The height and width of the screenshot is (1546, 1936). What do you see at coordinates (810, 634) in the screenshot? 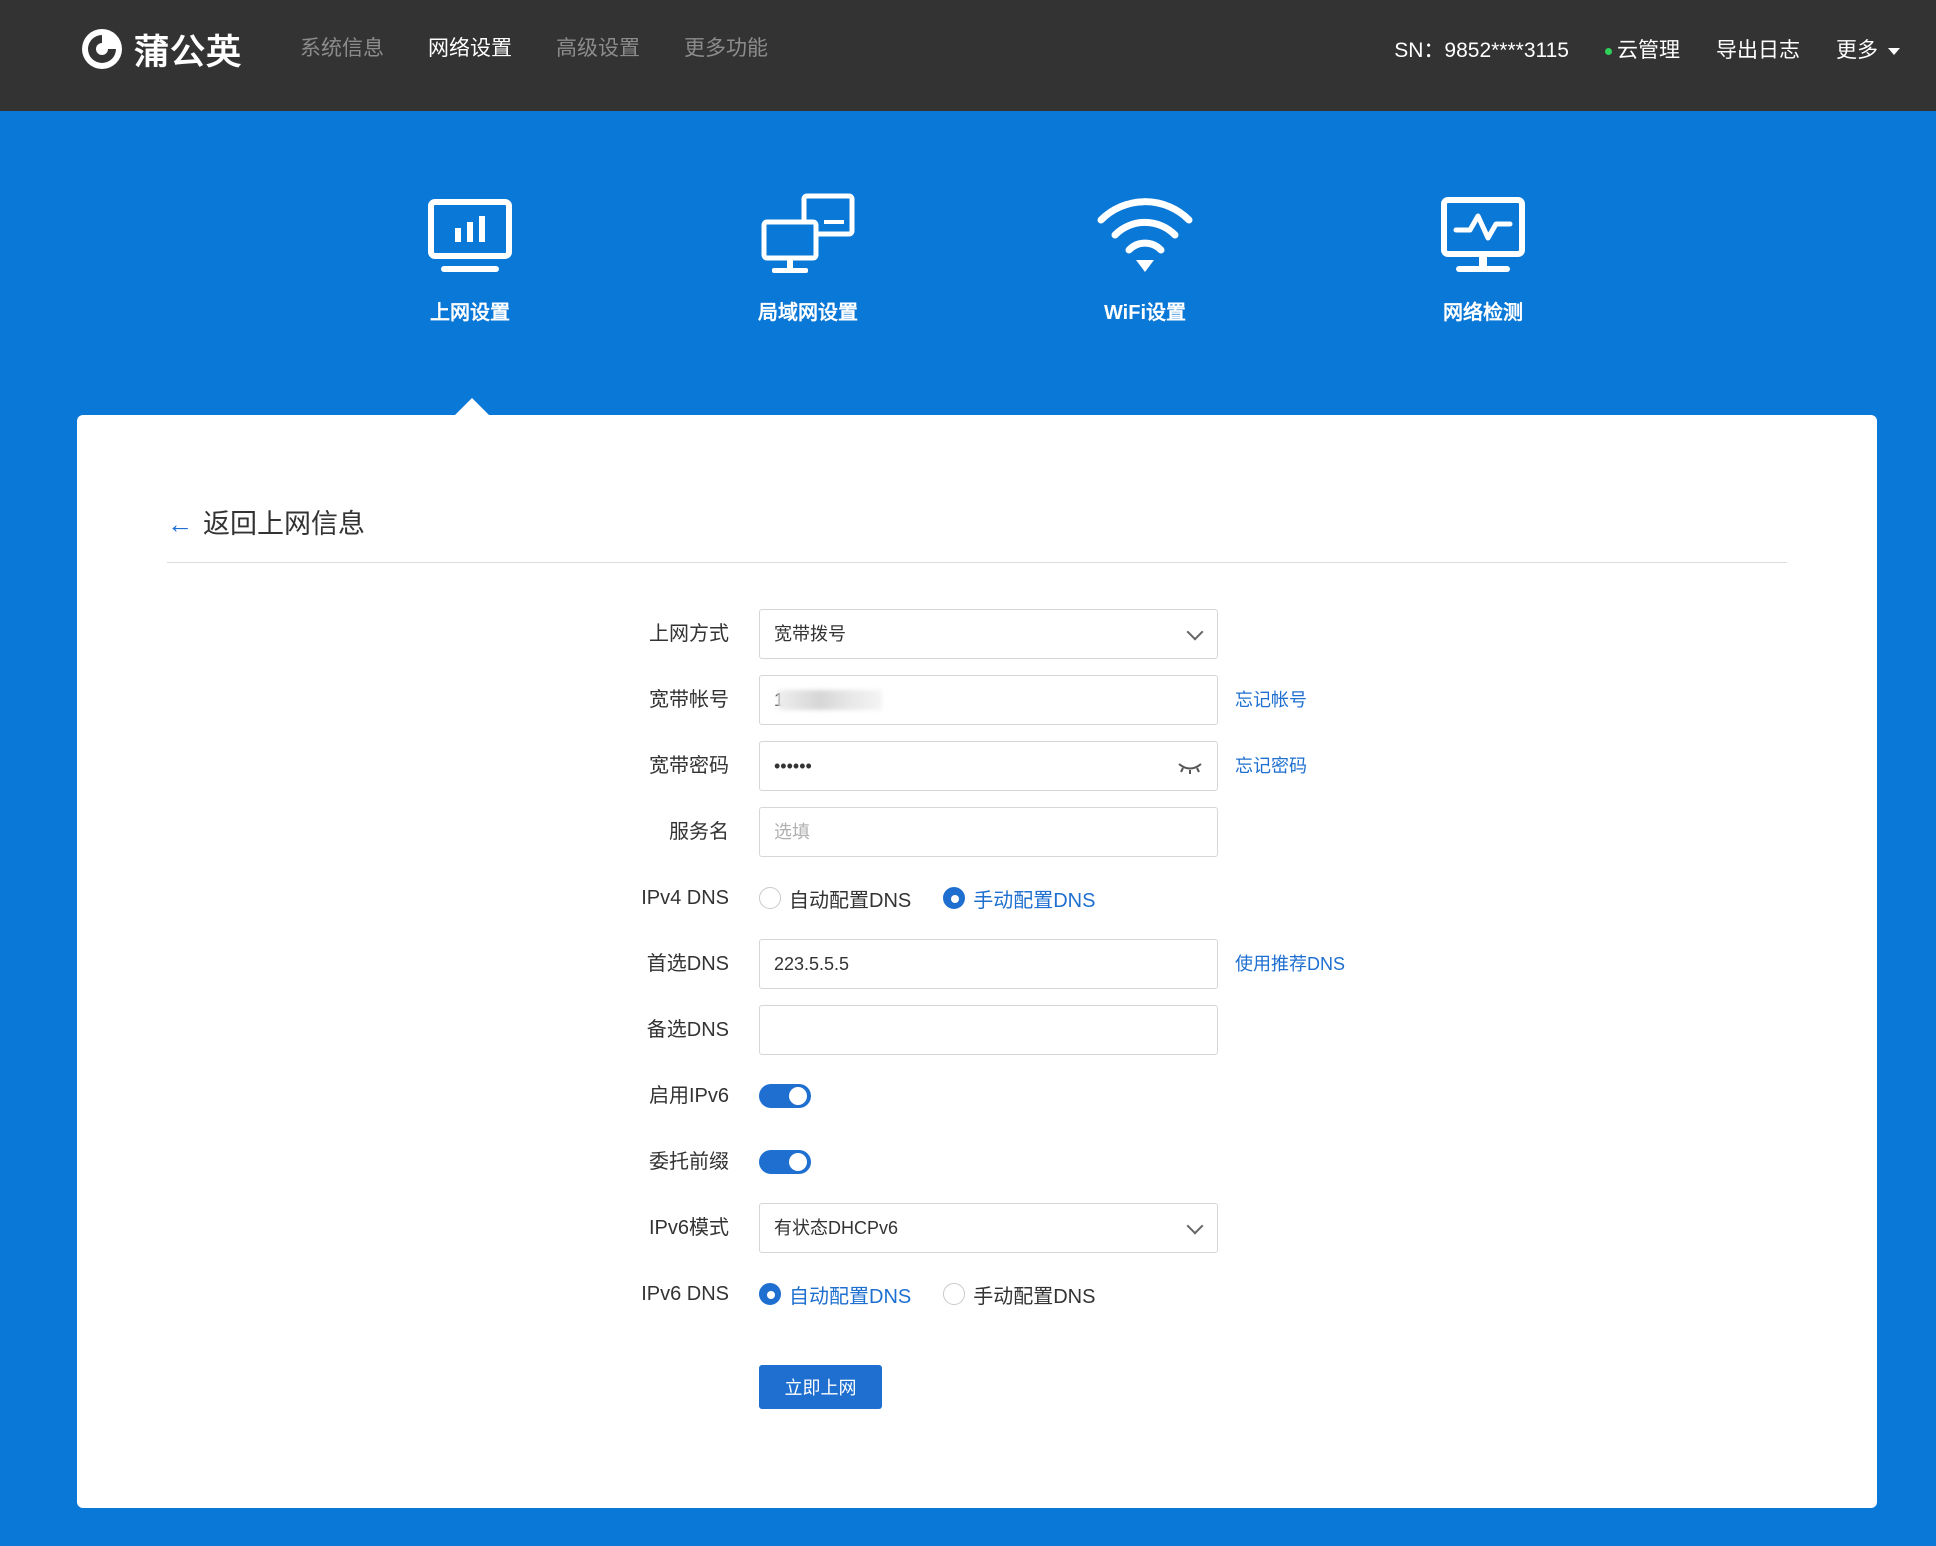
I see `connection-type-value: 宽带拨号` at bounding box center [810, 634].